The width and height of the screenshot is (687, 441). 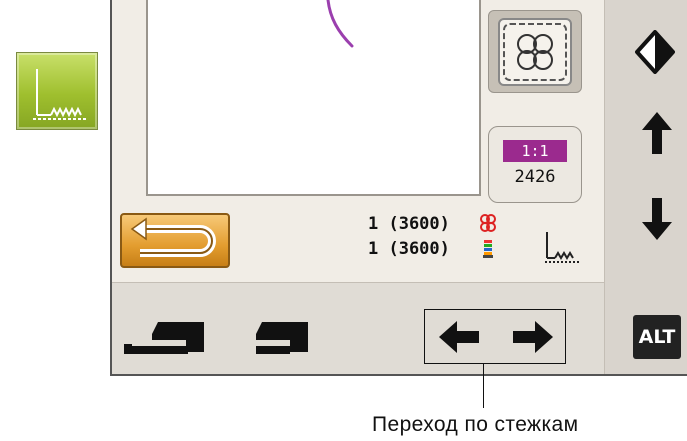 I want to click on mirror-icon, so click(x=655, y=52).